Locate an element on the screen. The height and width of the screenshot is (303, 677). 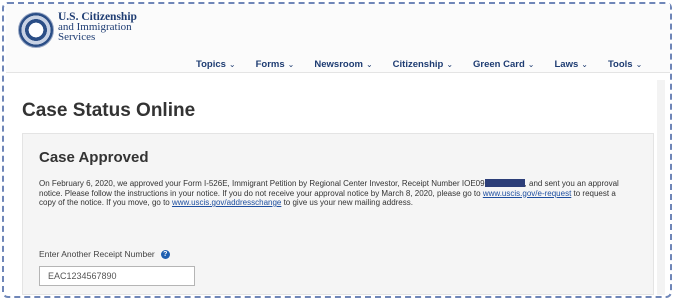
nav-citizenship-label: Citizenship is located at coordinates (418, 64).